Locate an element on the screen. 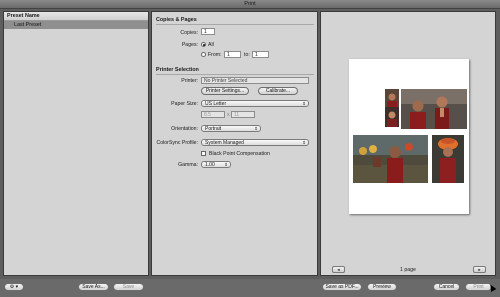  orientation-label: Orientation: is located at coordinates (184, 129).